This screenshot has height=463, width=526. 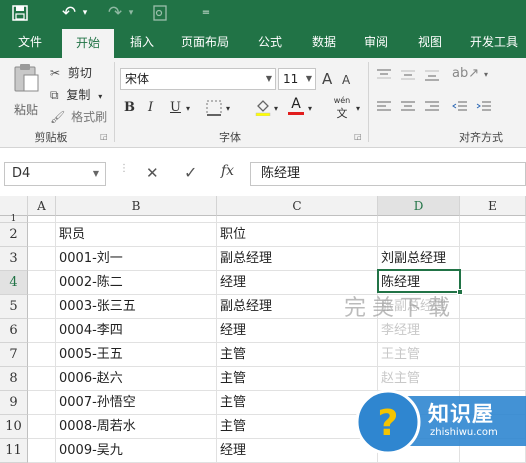 What do you see at coordinates (14, 451) in the screenshot?
I see `row-header-11: 11` at bounding box center [14, 451].